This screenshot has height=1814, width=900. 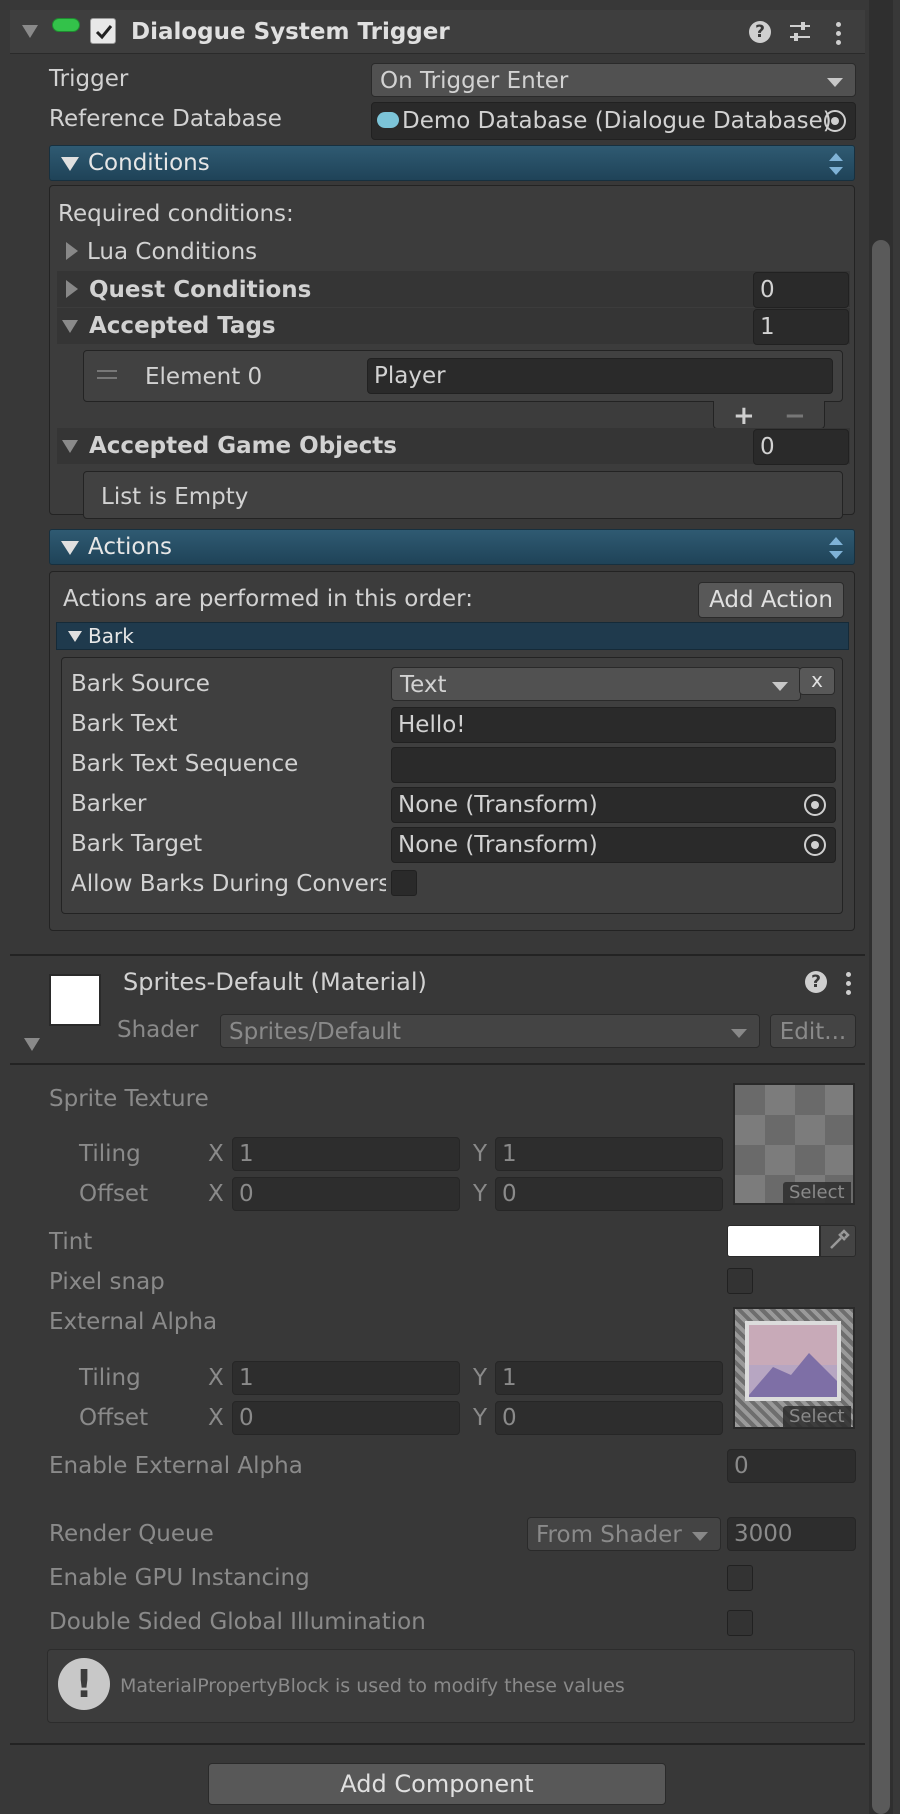 What do you see at coordinates (801, 290) in the screenshot?
I see `quest-conditions-count: 0` at bounding box center [801, 290].